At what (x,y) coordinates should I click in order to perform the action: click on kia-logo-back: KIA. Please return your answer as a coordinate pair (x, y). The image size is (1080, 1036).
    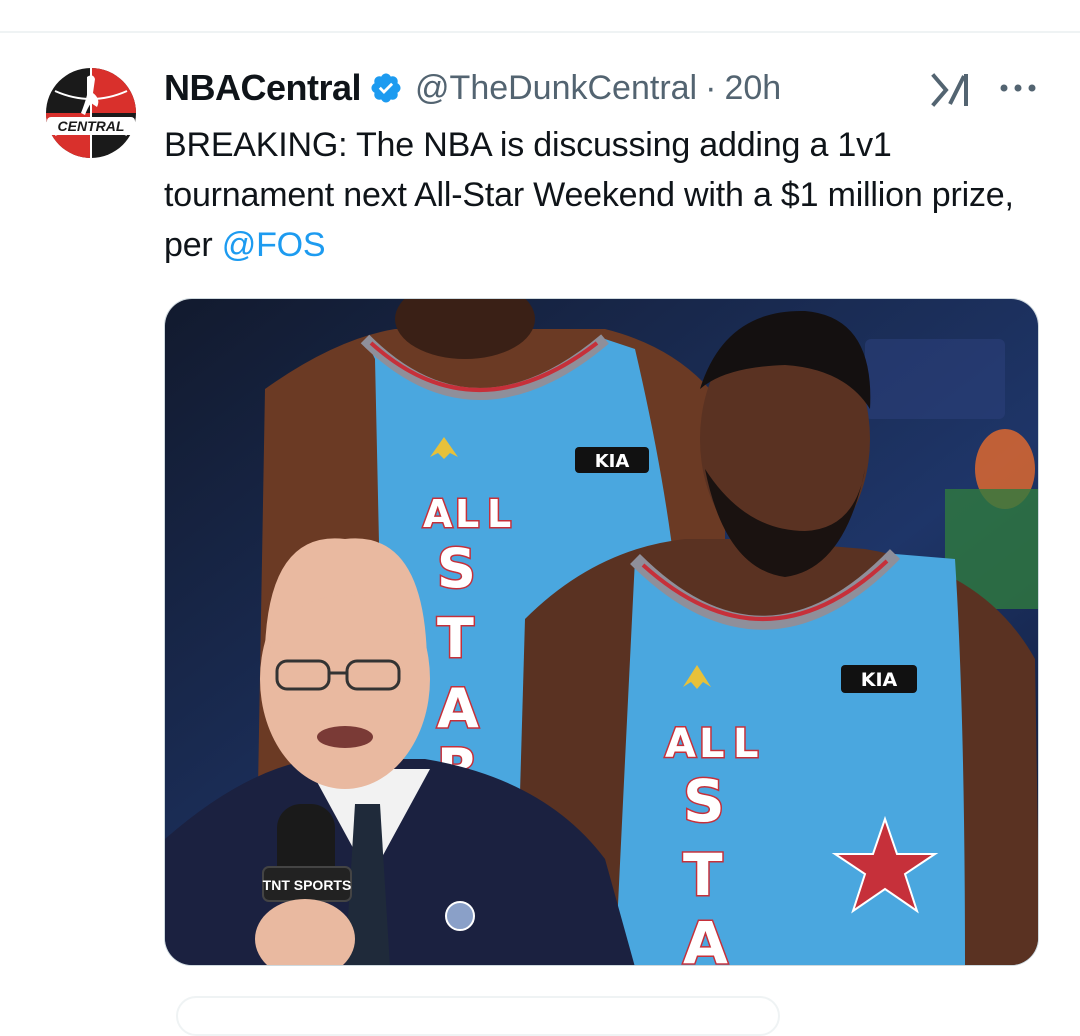
    Looking at the image, I should click on (612, 461).